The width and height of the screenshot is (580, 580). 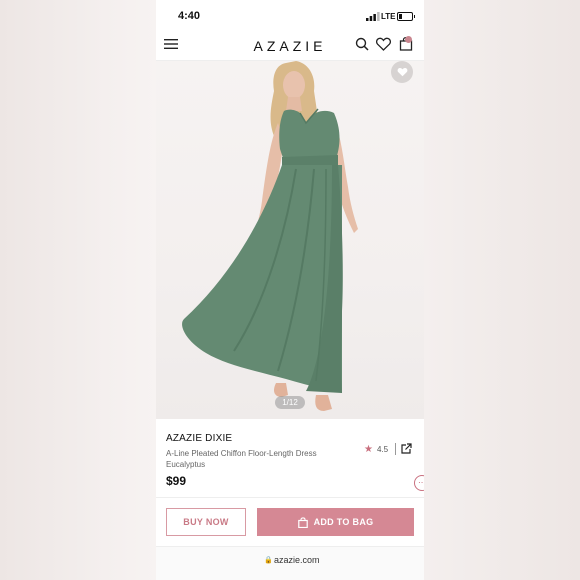 I want to click on product-price: $99, so click(x=176, y=481).